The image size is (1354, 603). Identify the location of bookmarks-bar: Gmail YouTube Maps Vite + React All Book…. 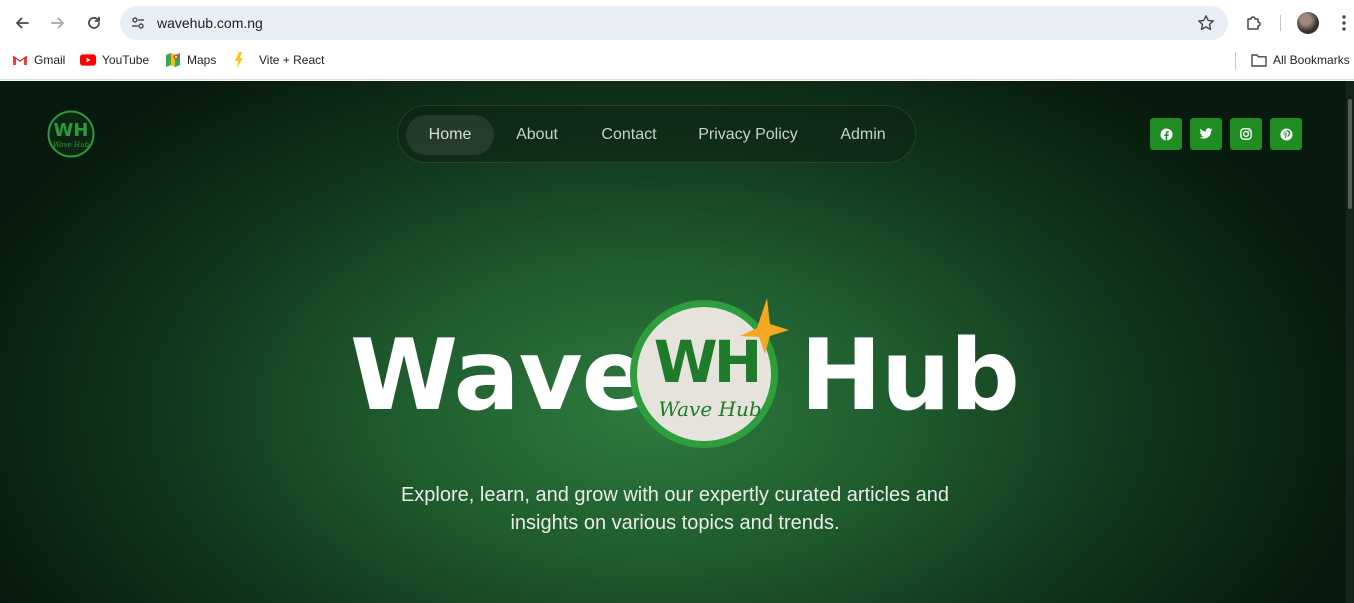
(677, 62).